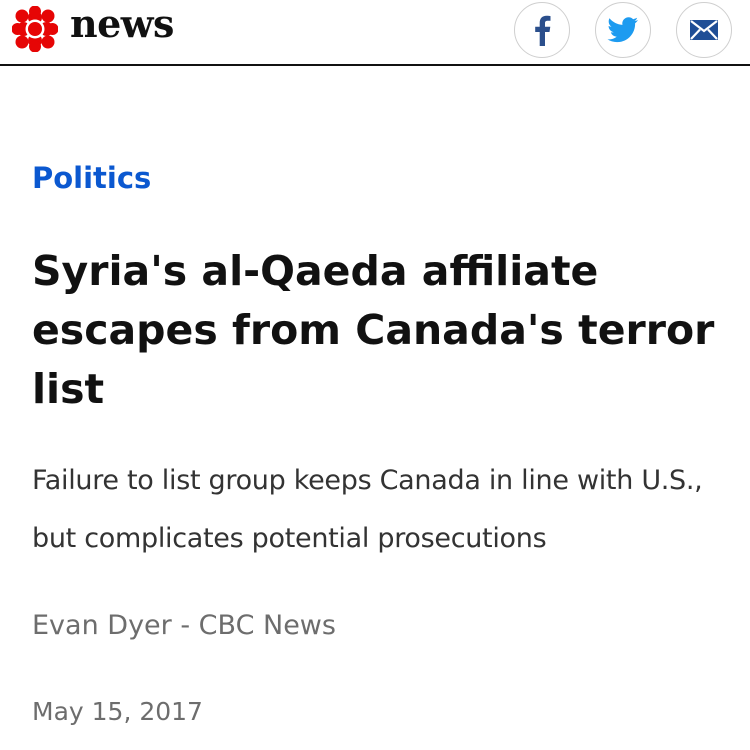 The image size is (750, 750). I want to click on facebook-share-button, so click(542, 30).